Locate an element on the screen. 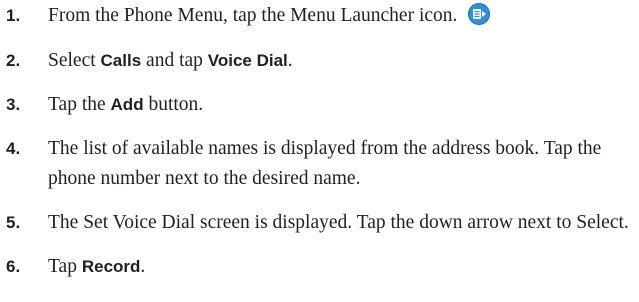 This screenshot has height=302, width=639. step-text: Select is located at coordinates (74, 60).